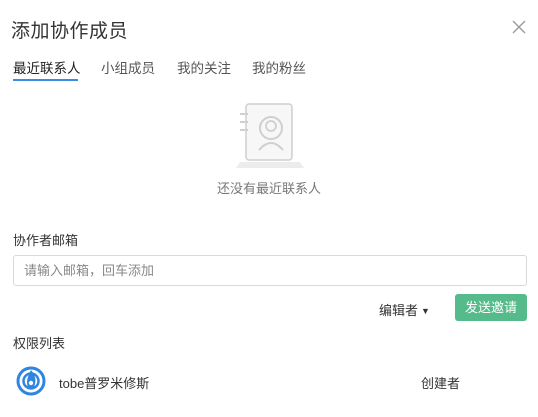  I want to click on tab-recent-contacts: 最近联系人, so click(47, 67).